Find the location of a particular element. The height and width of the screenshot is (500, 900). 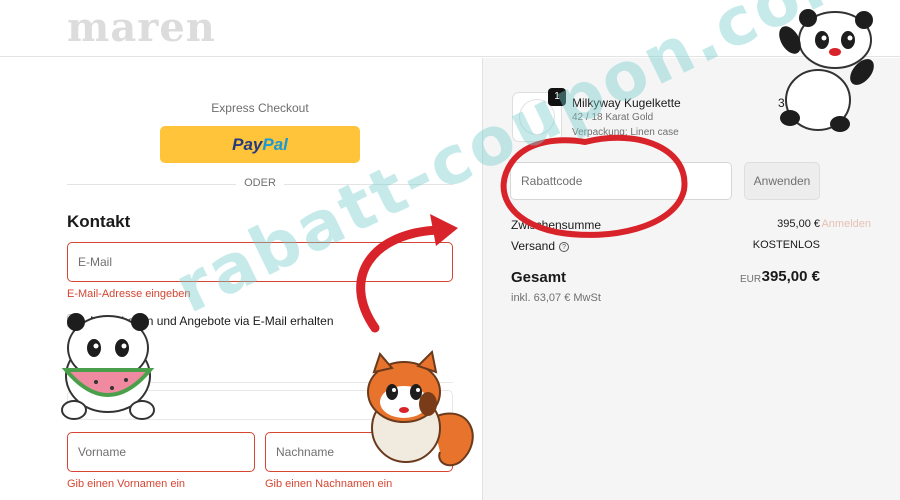

apply-discount-button: Anwenden is located at coordinates (782, 181).